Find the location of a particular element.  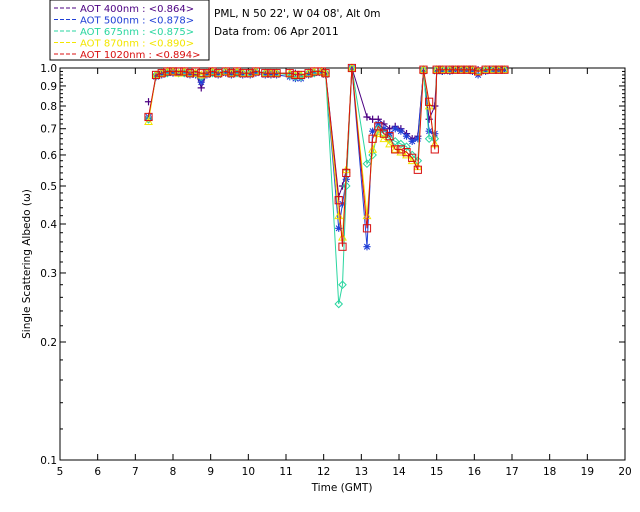

legend-entry: AOT 500nm : <0.878> is located at coordinates (137, 21).